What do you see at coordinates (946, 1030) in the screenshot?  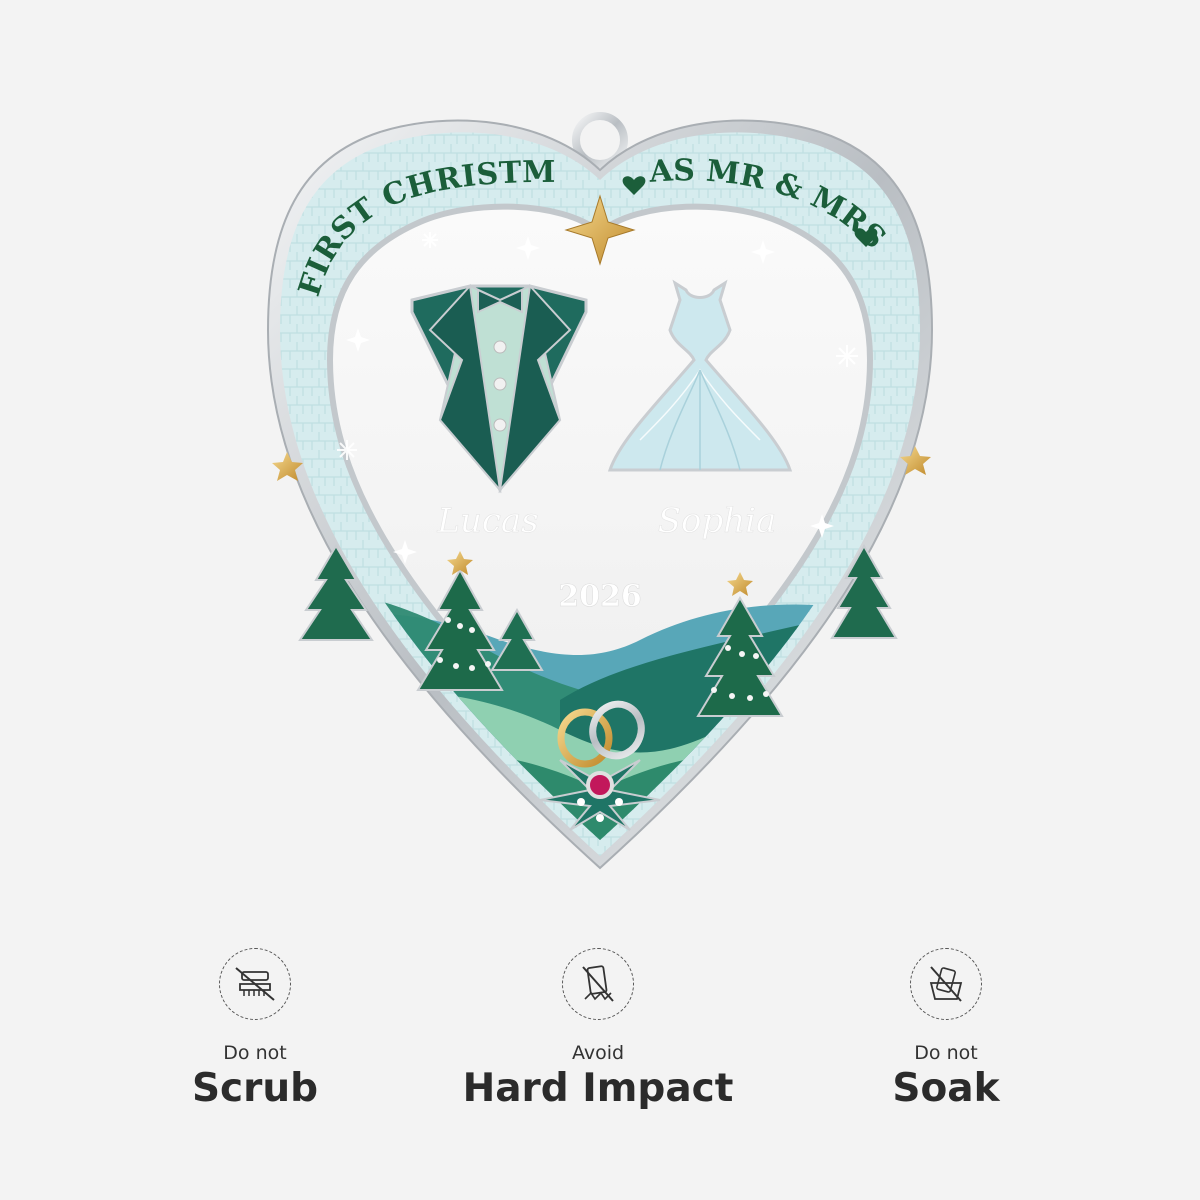 I see `care-item-soak: Do not Soak` at bounding box center [946, 1030].